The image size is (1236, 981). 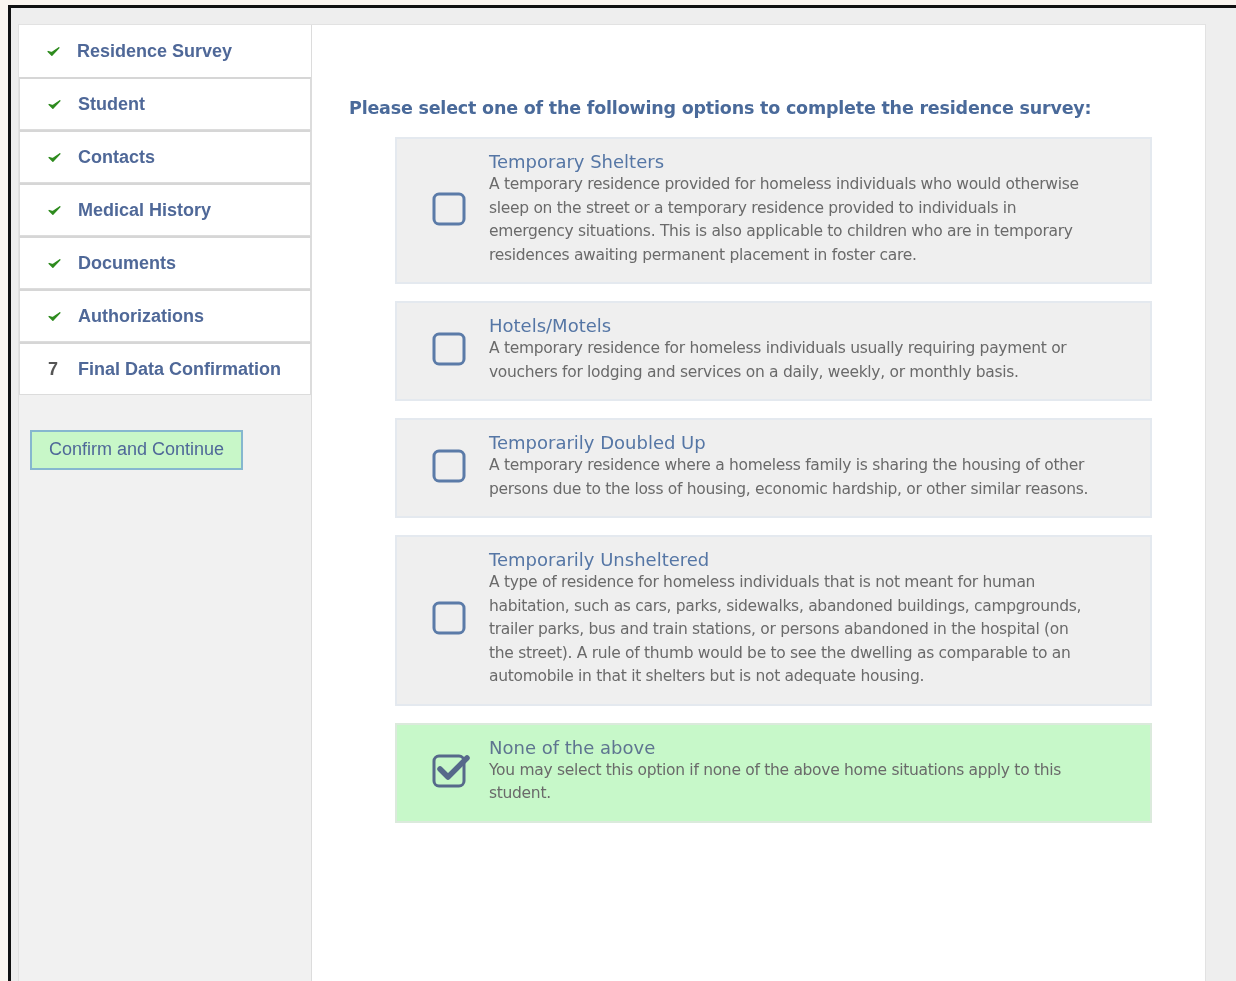 What do you see at coordinates (155, 51) in the screenshot?
I see `step-label: Residence Survey` at bounding box center [155, 51].